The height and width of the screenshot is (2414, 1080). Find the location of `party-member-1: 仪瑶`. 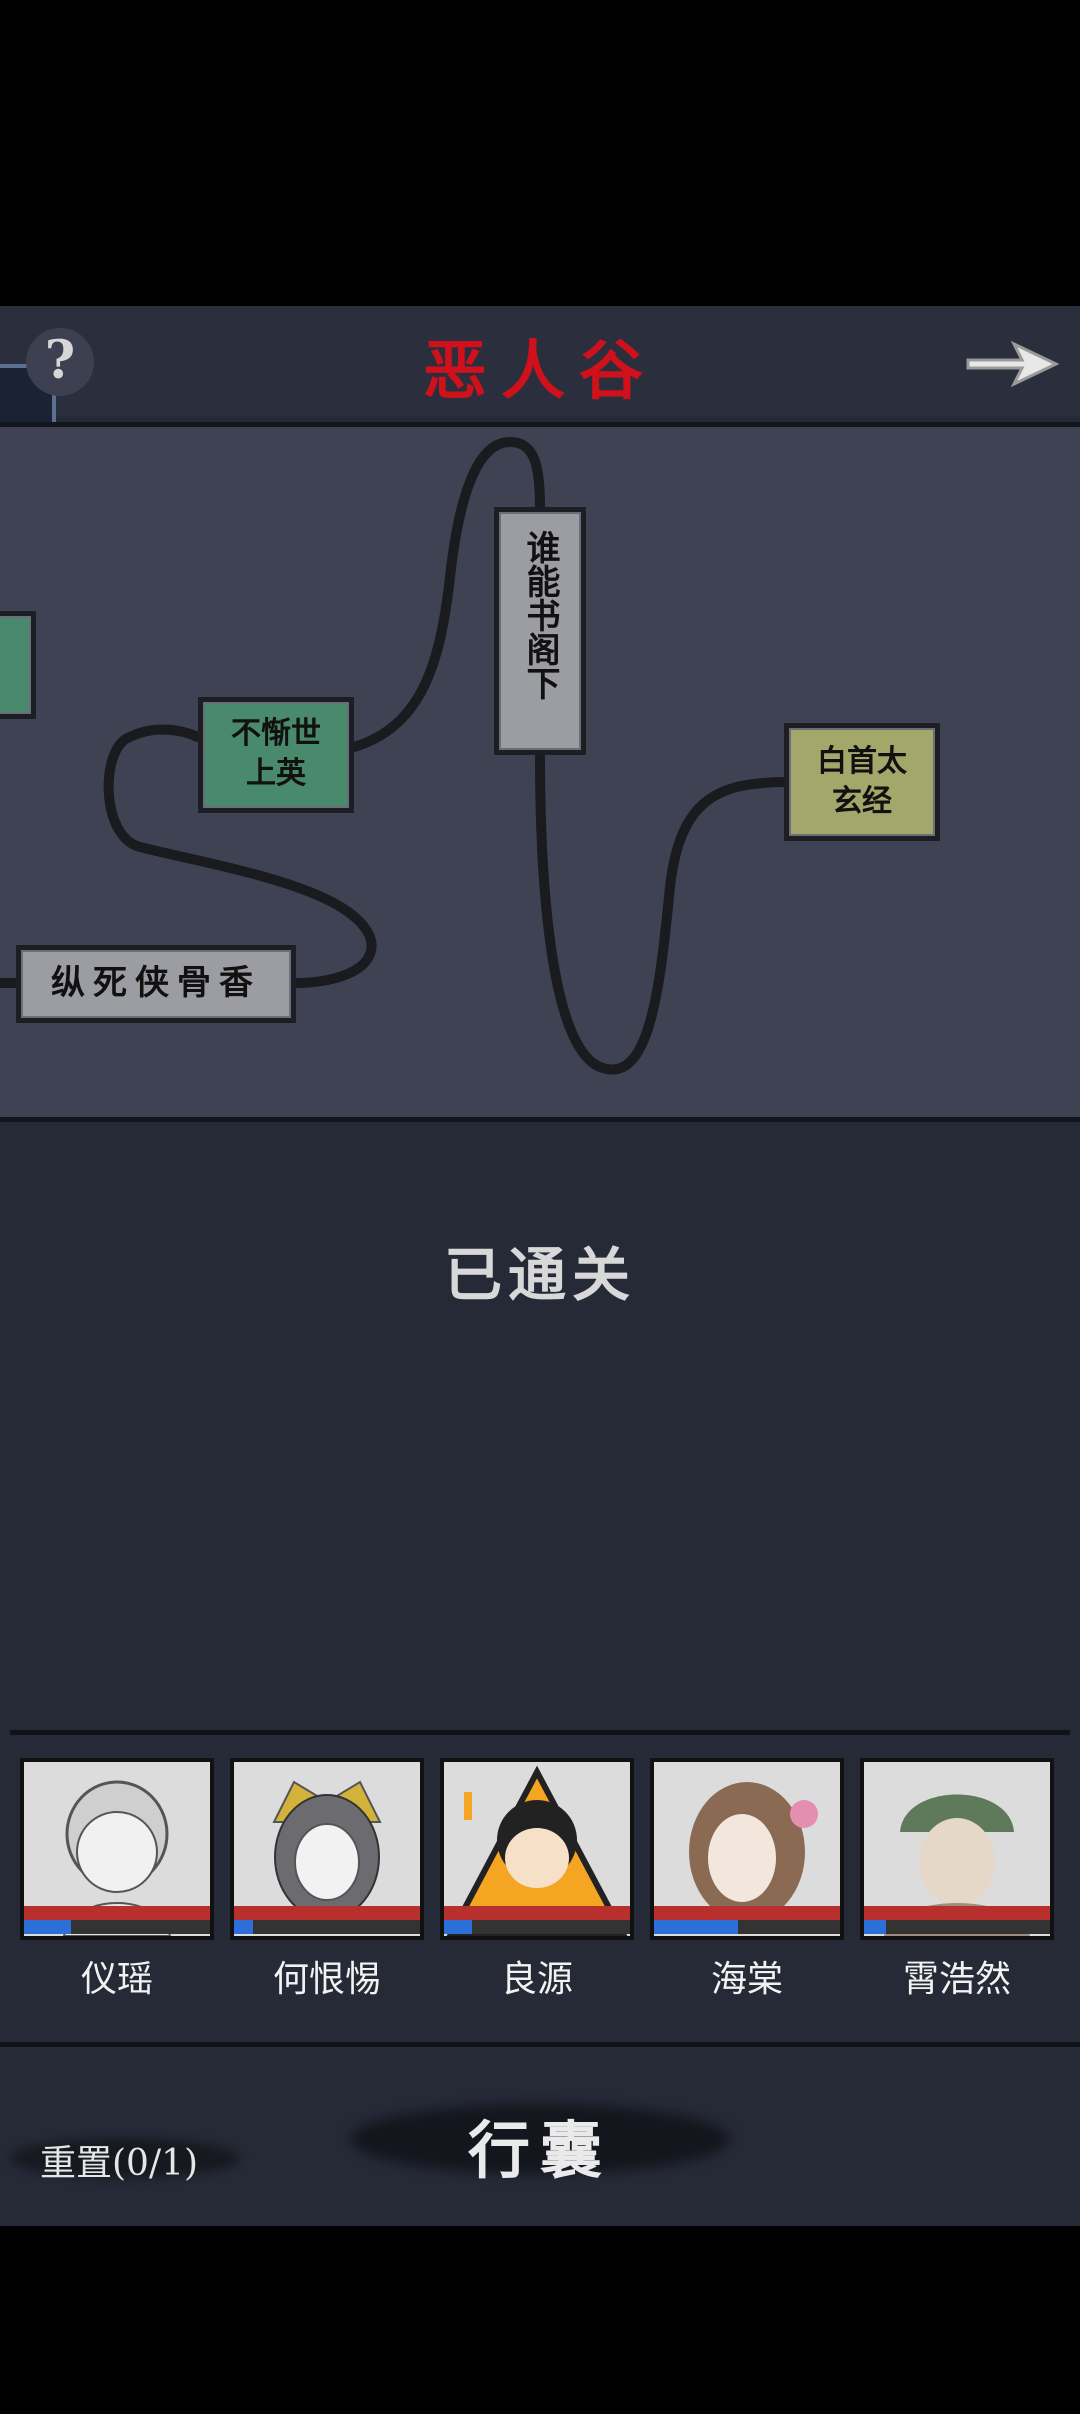

party-member-1: 仪瑶 is located at coordinates (117, 1880).